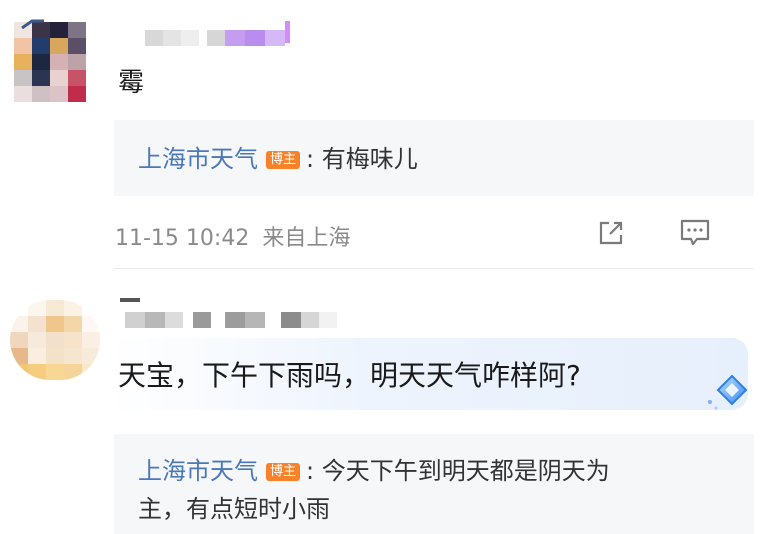 This screenshot has height=534, width=763. What do you see at coordinates (434, 268) in the screenshot?
I see `divider` at bounding box center [434, 268].